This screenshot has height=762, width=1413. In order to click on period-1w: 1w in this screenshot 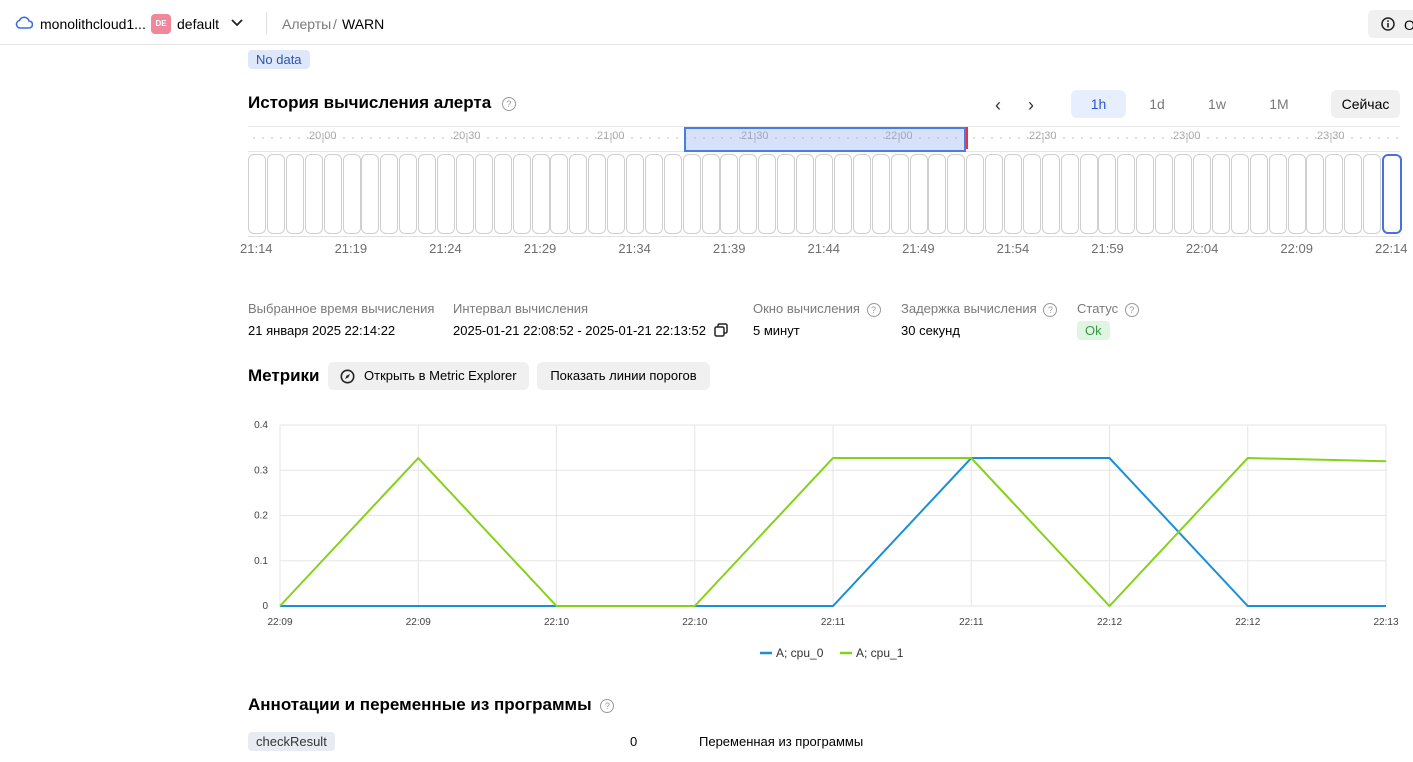, I will do `click(1217, 104)`.